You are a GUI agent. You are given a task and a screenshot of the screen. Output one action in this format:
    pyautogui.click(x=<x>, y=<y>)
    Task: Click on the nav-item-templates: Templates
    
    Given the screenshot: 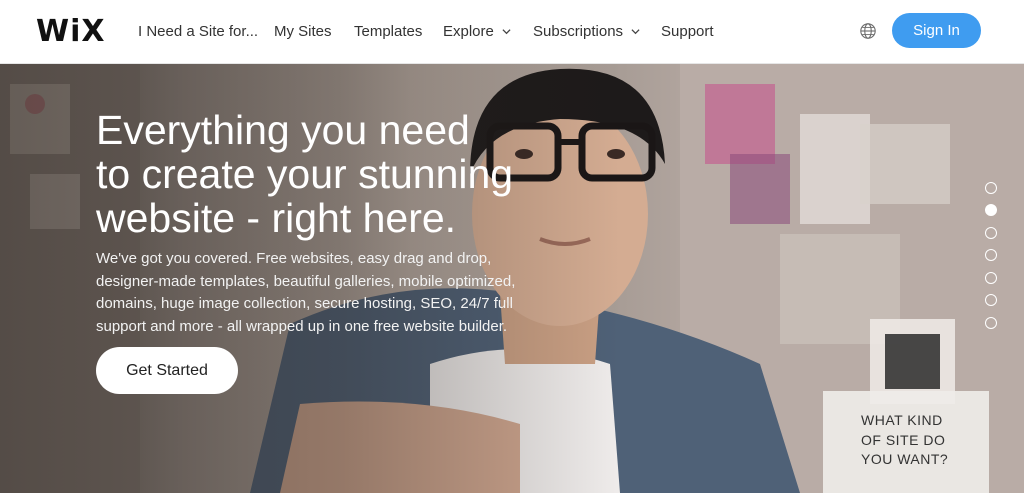 What is the action you would take?
    pyautogui.click(x=388, y=31)
    